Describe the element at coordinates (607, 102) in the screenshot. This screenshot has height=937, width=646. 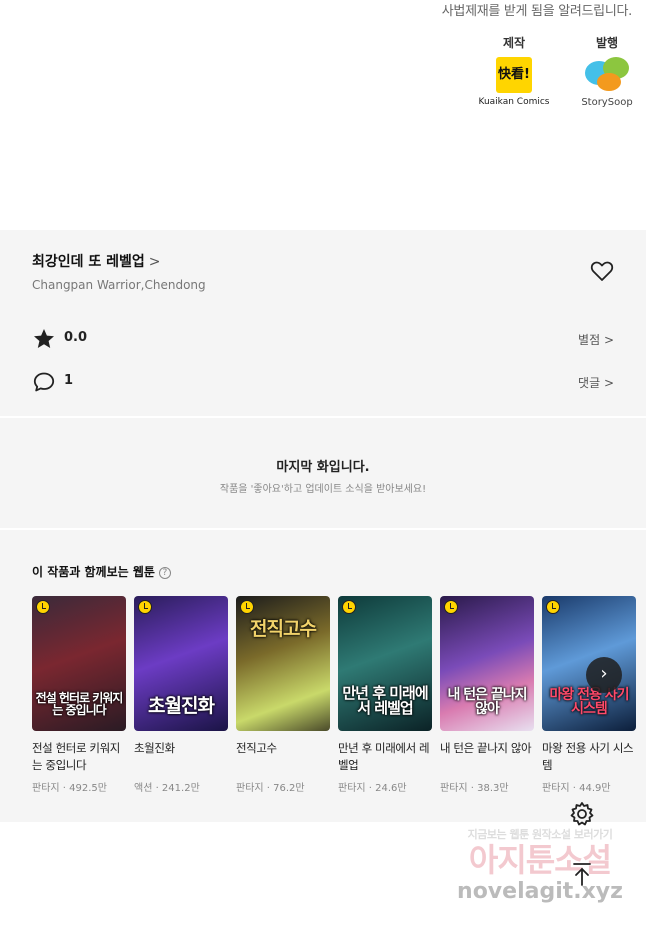
I see `storysoop-caption: StorySoop` at that location.